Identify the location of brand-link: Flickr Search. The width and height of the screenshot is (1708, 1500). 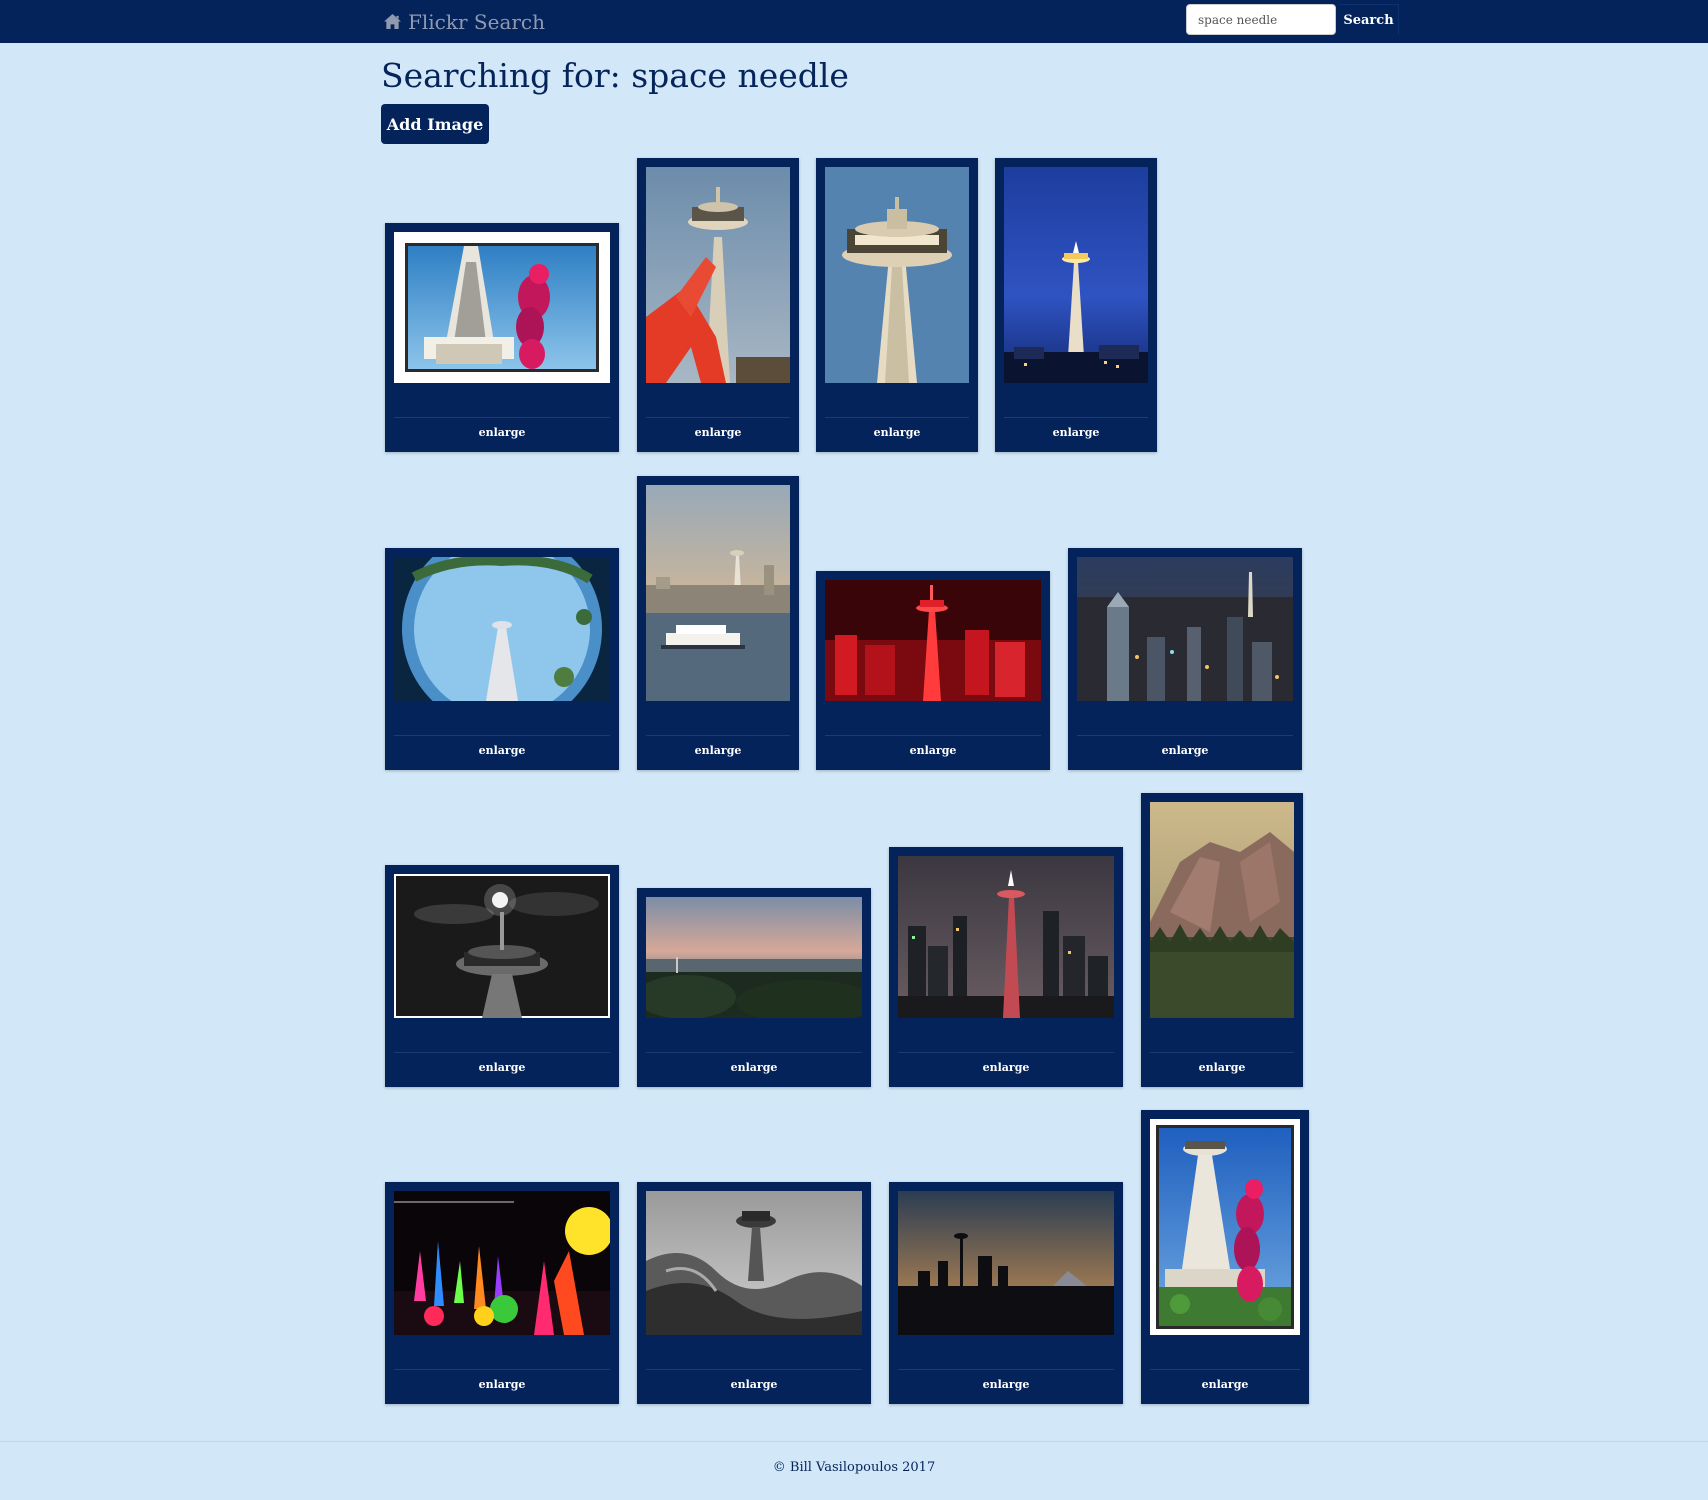
(464, 21).